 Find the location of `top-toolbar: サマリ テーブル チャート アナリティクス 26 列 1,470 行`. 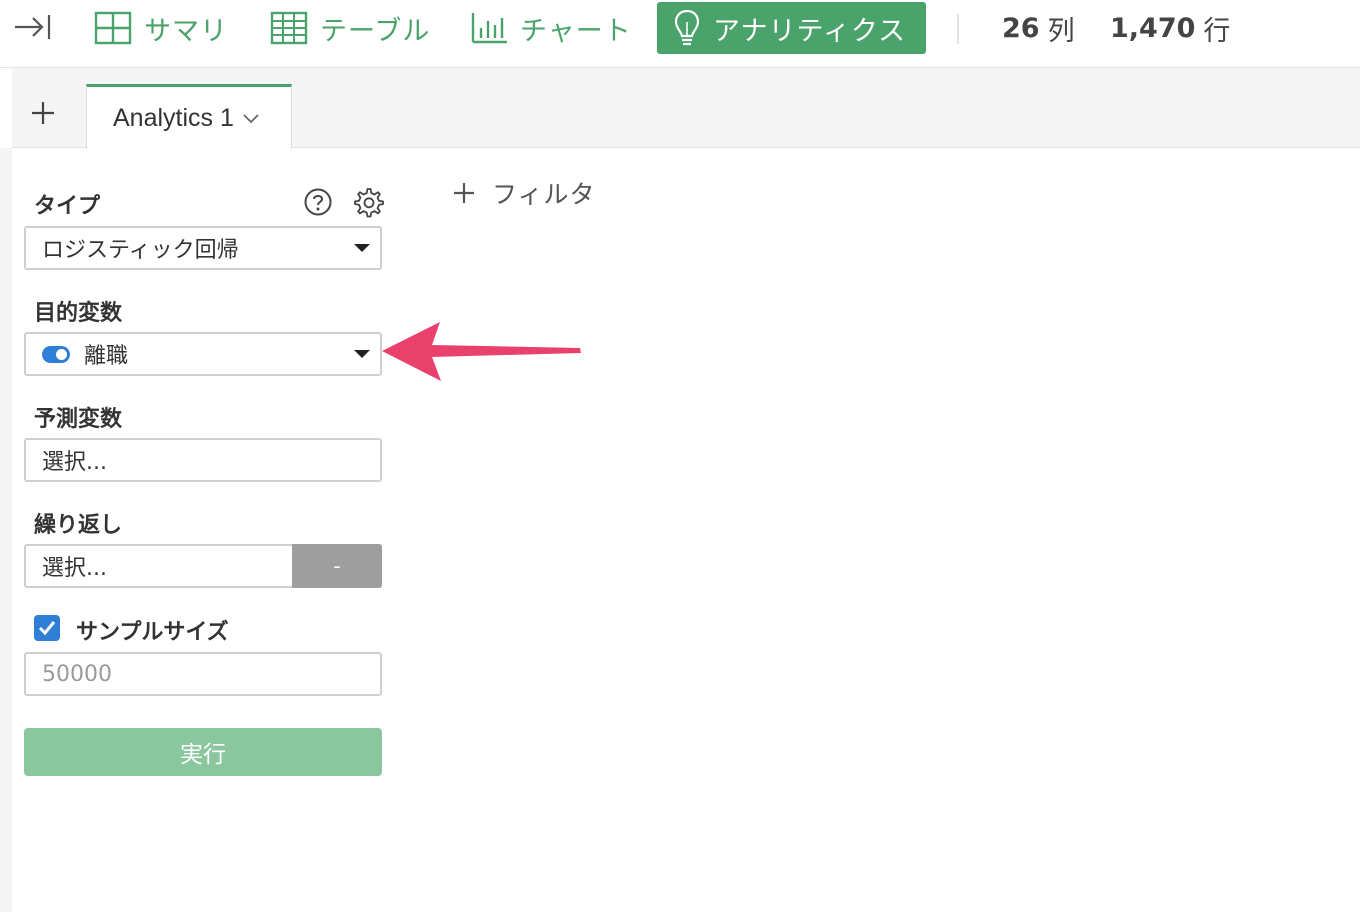

top-toolbar: サマリ テーブル チャート アナリティクス 26 列 1,470 行 is located at coordinates (680, 34).